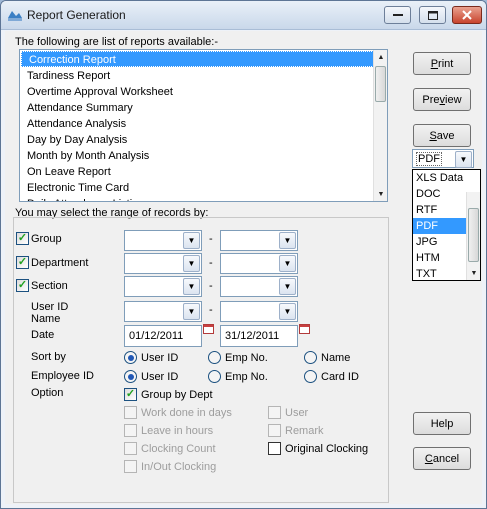  I want to click on section-from-combo: ▼, so click(163, 286).